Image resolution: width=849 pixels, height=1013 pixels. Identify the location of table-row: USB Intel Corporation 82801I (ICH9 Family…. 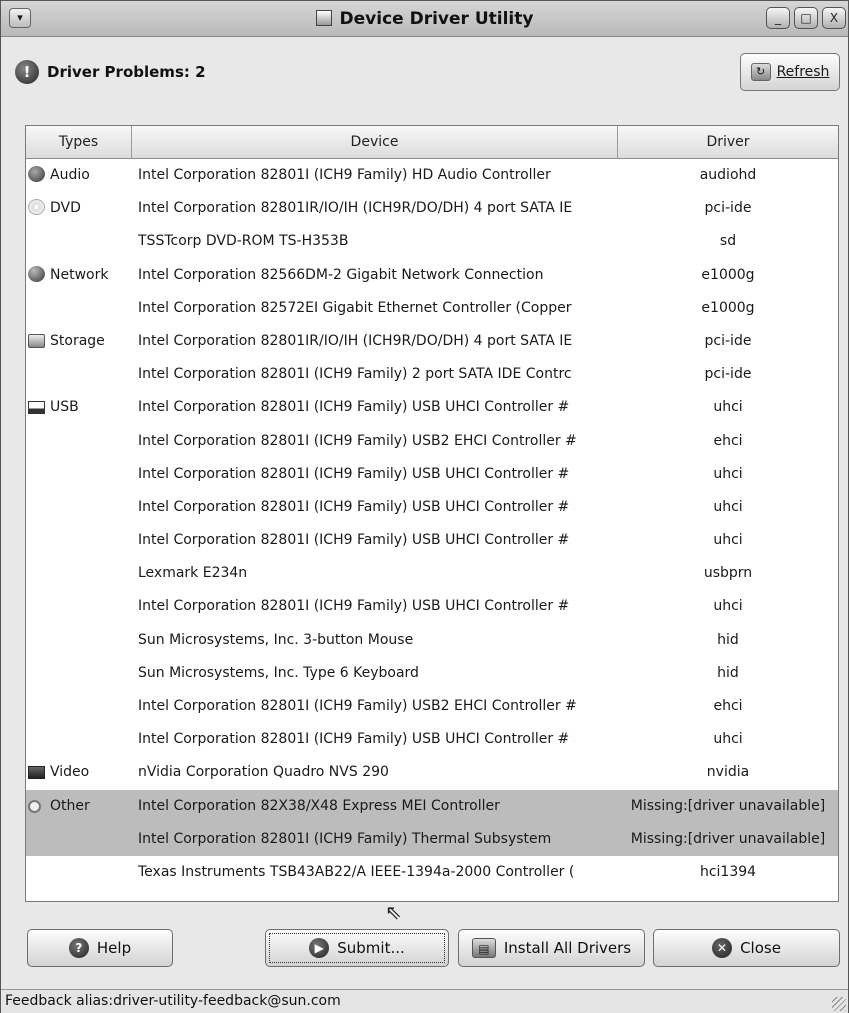
(432, 407).